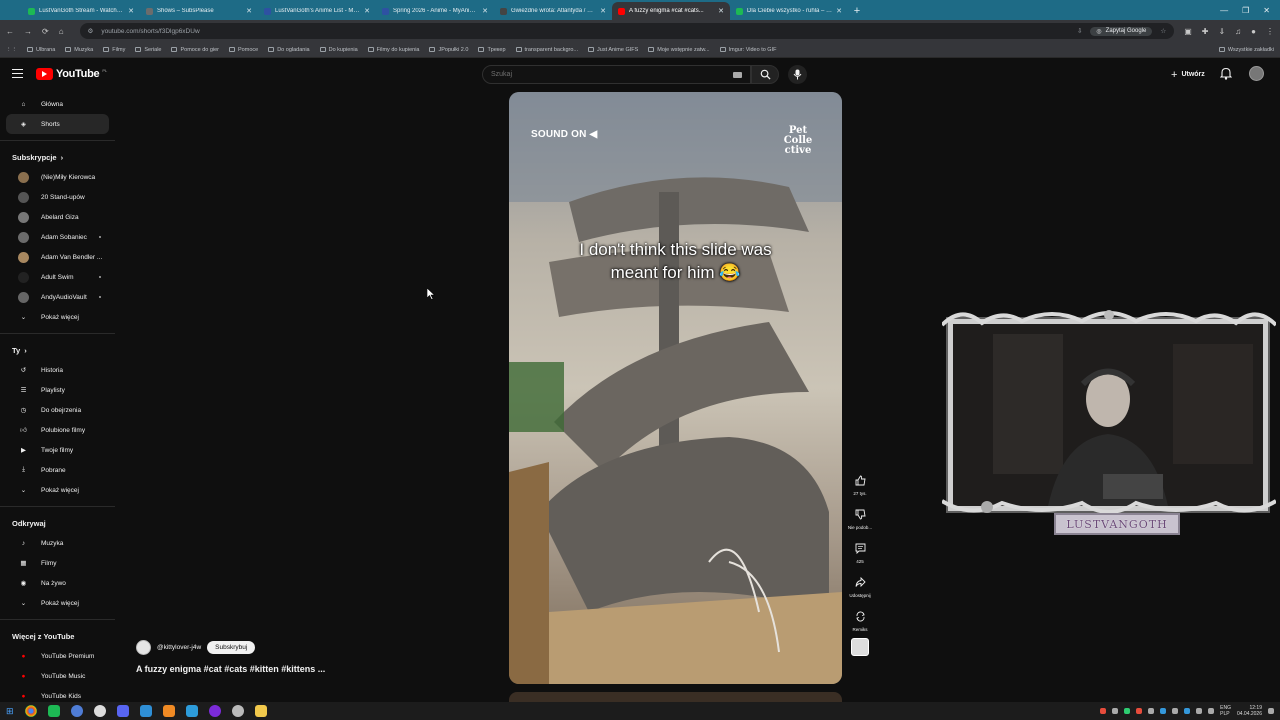  I want to click on chrome-taskbar-icon, so click(30, 711).